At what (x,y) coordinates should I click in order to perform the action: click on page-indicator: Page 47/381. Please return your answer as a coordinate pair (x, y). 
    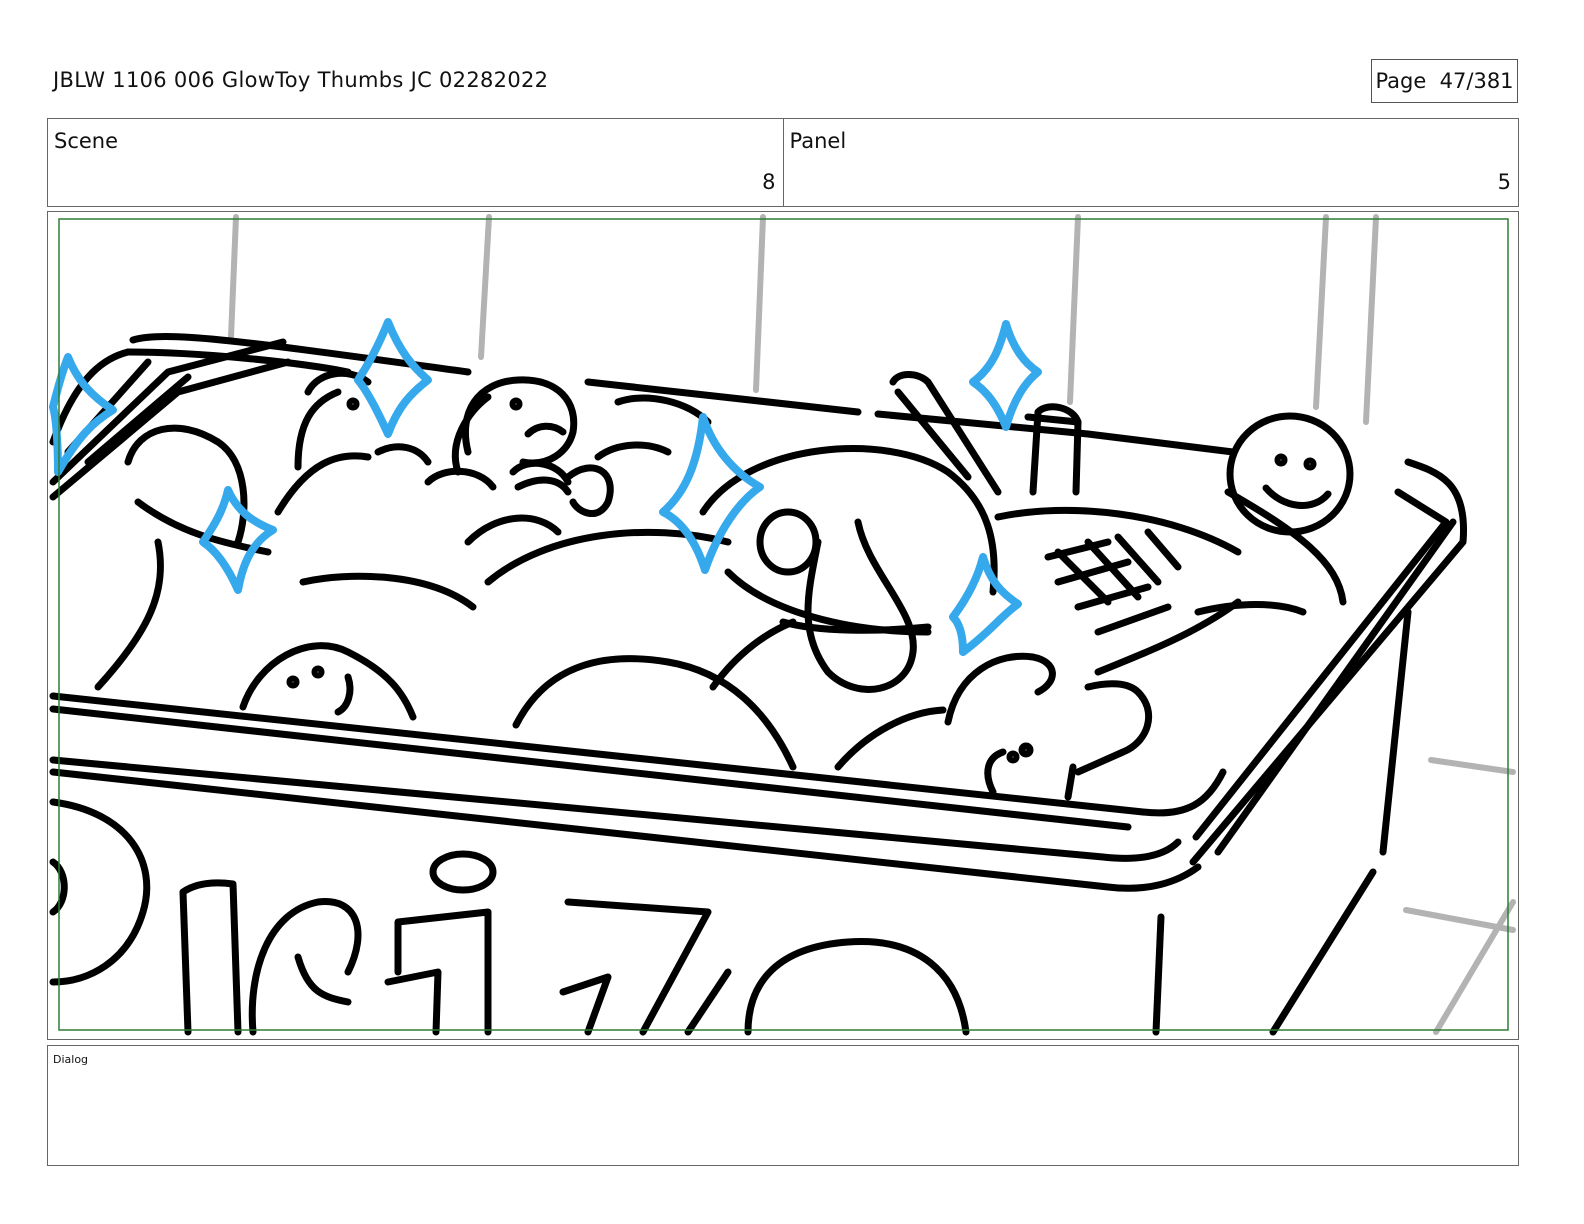
    Looking at the image, I should click on (1444, 81).